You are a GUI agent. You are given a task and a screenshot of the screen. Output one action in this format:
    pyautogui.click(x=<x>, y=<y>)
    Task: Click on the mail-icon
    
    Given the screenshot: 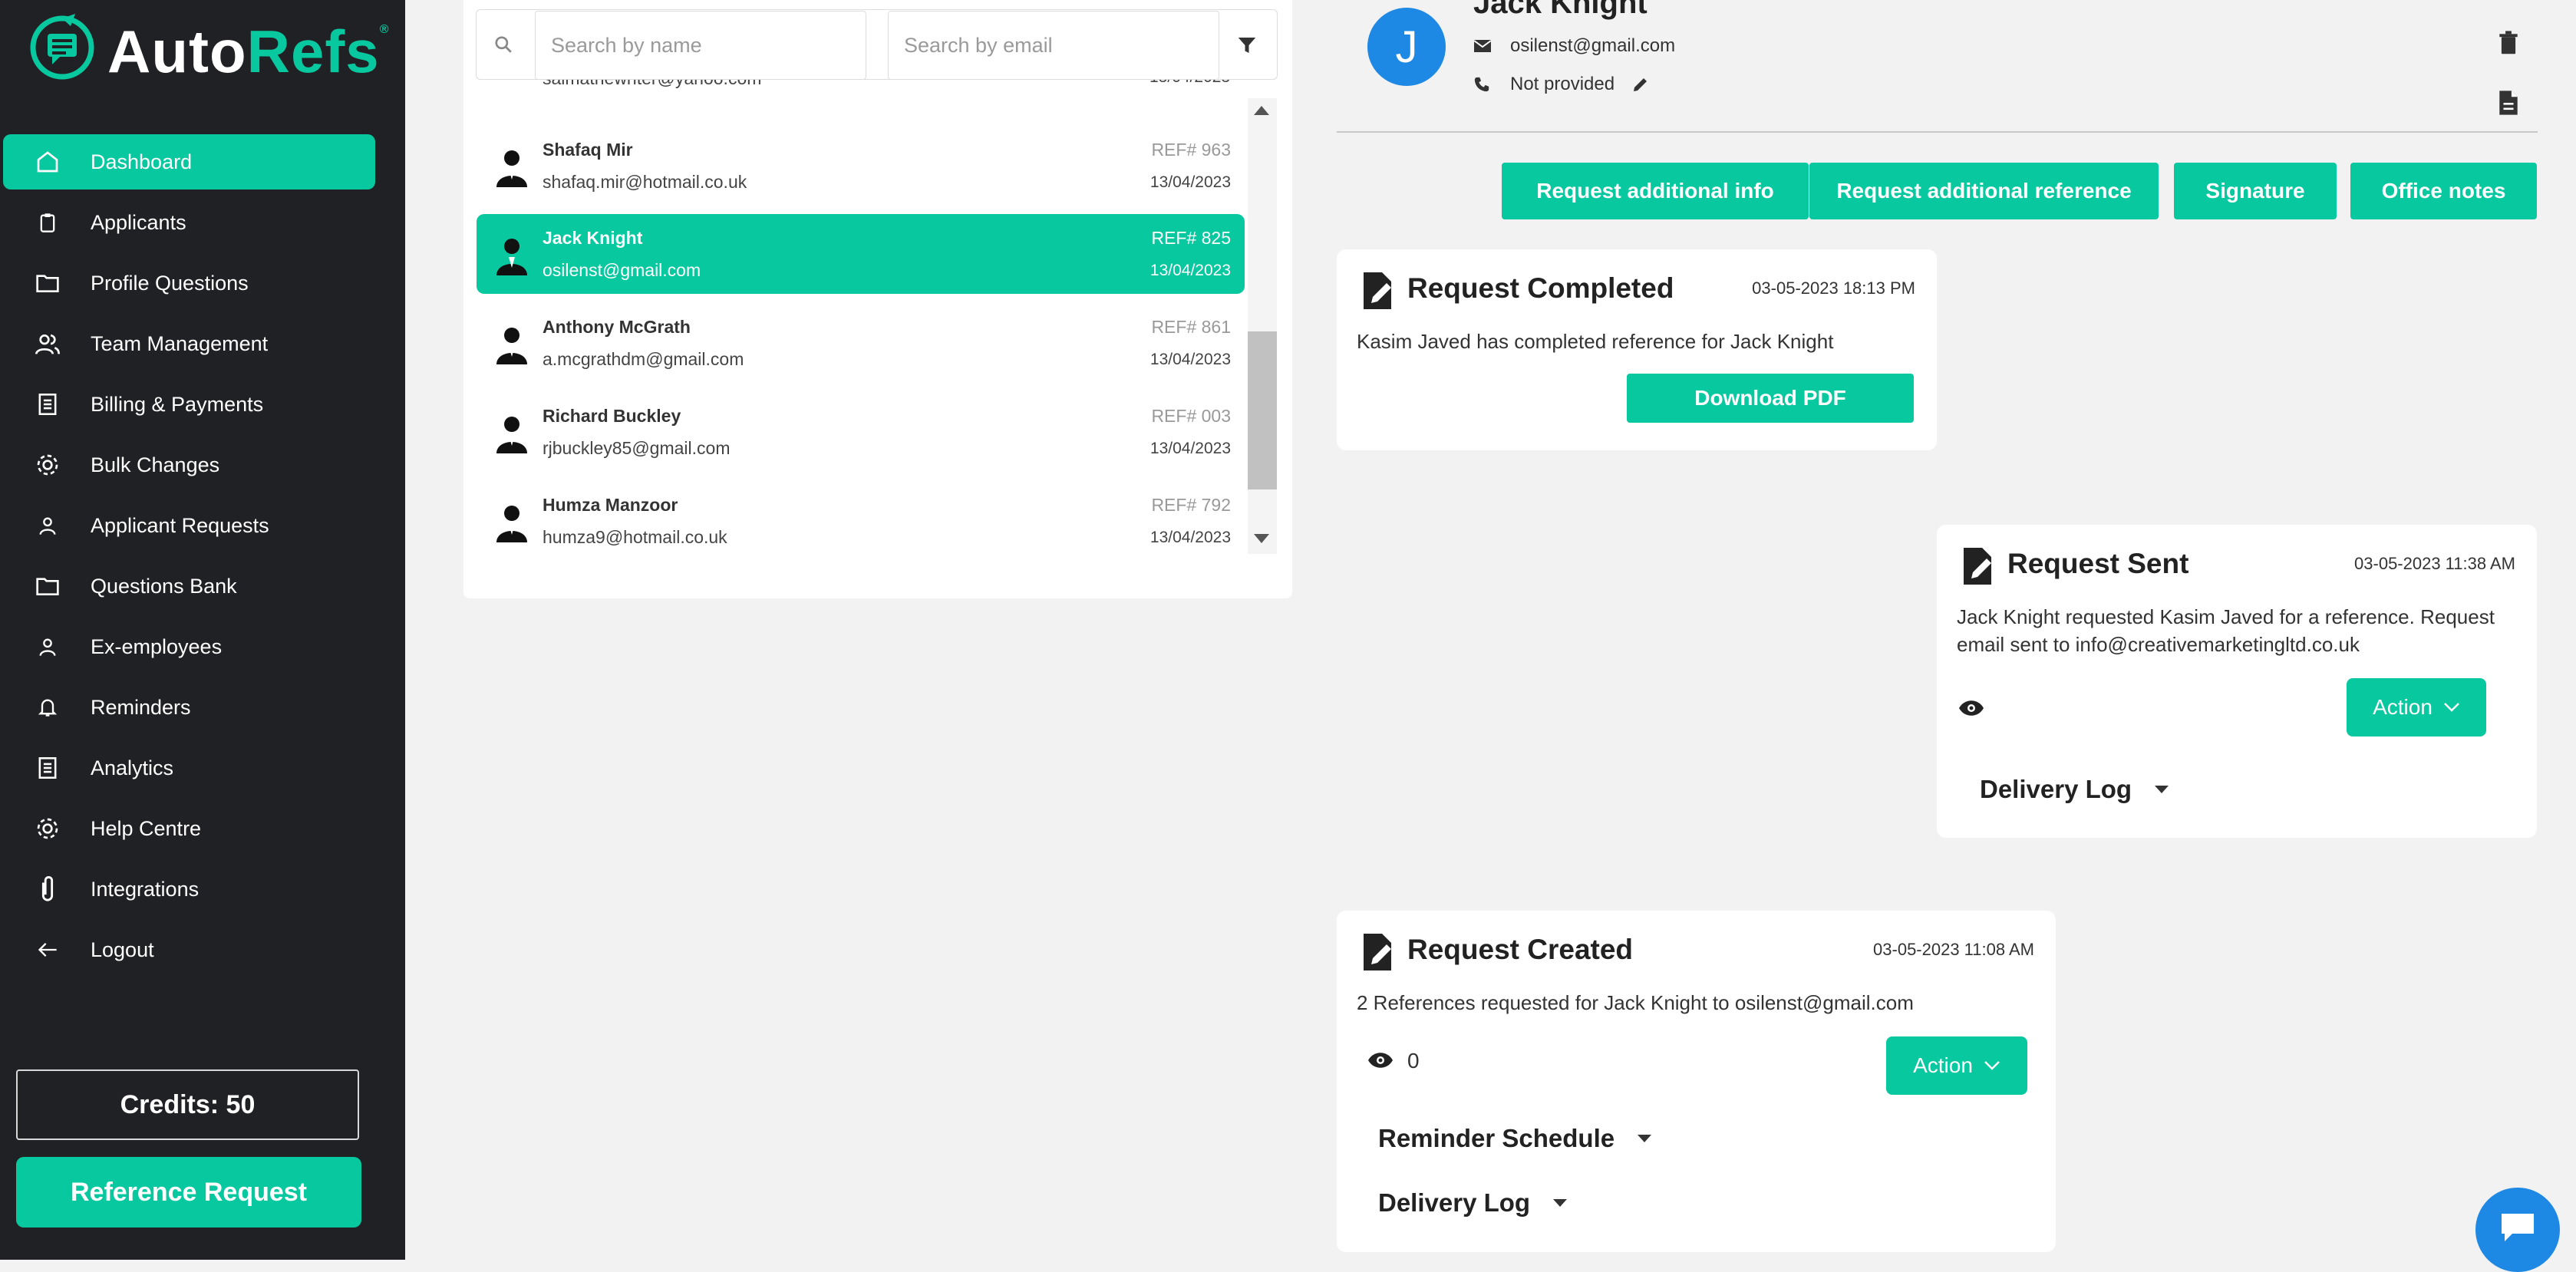 What is the action you would take?
    pyautogui.click(x=1483, y=46)
    